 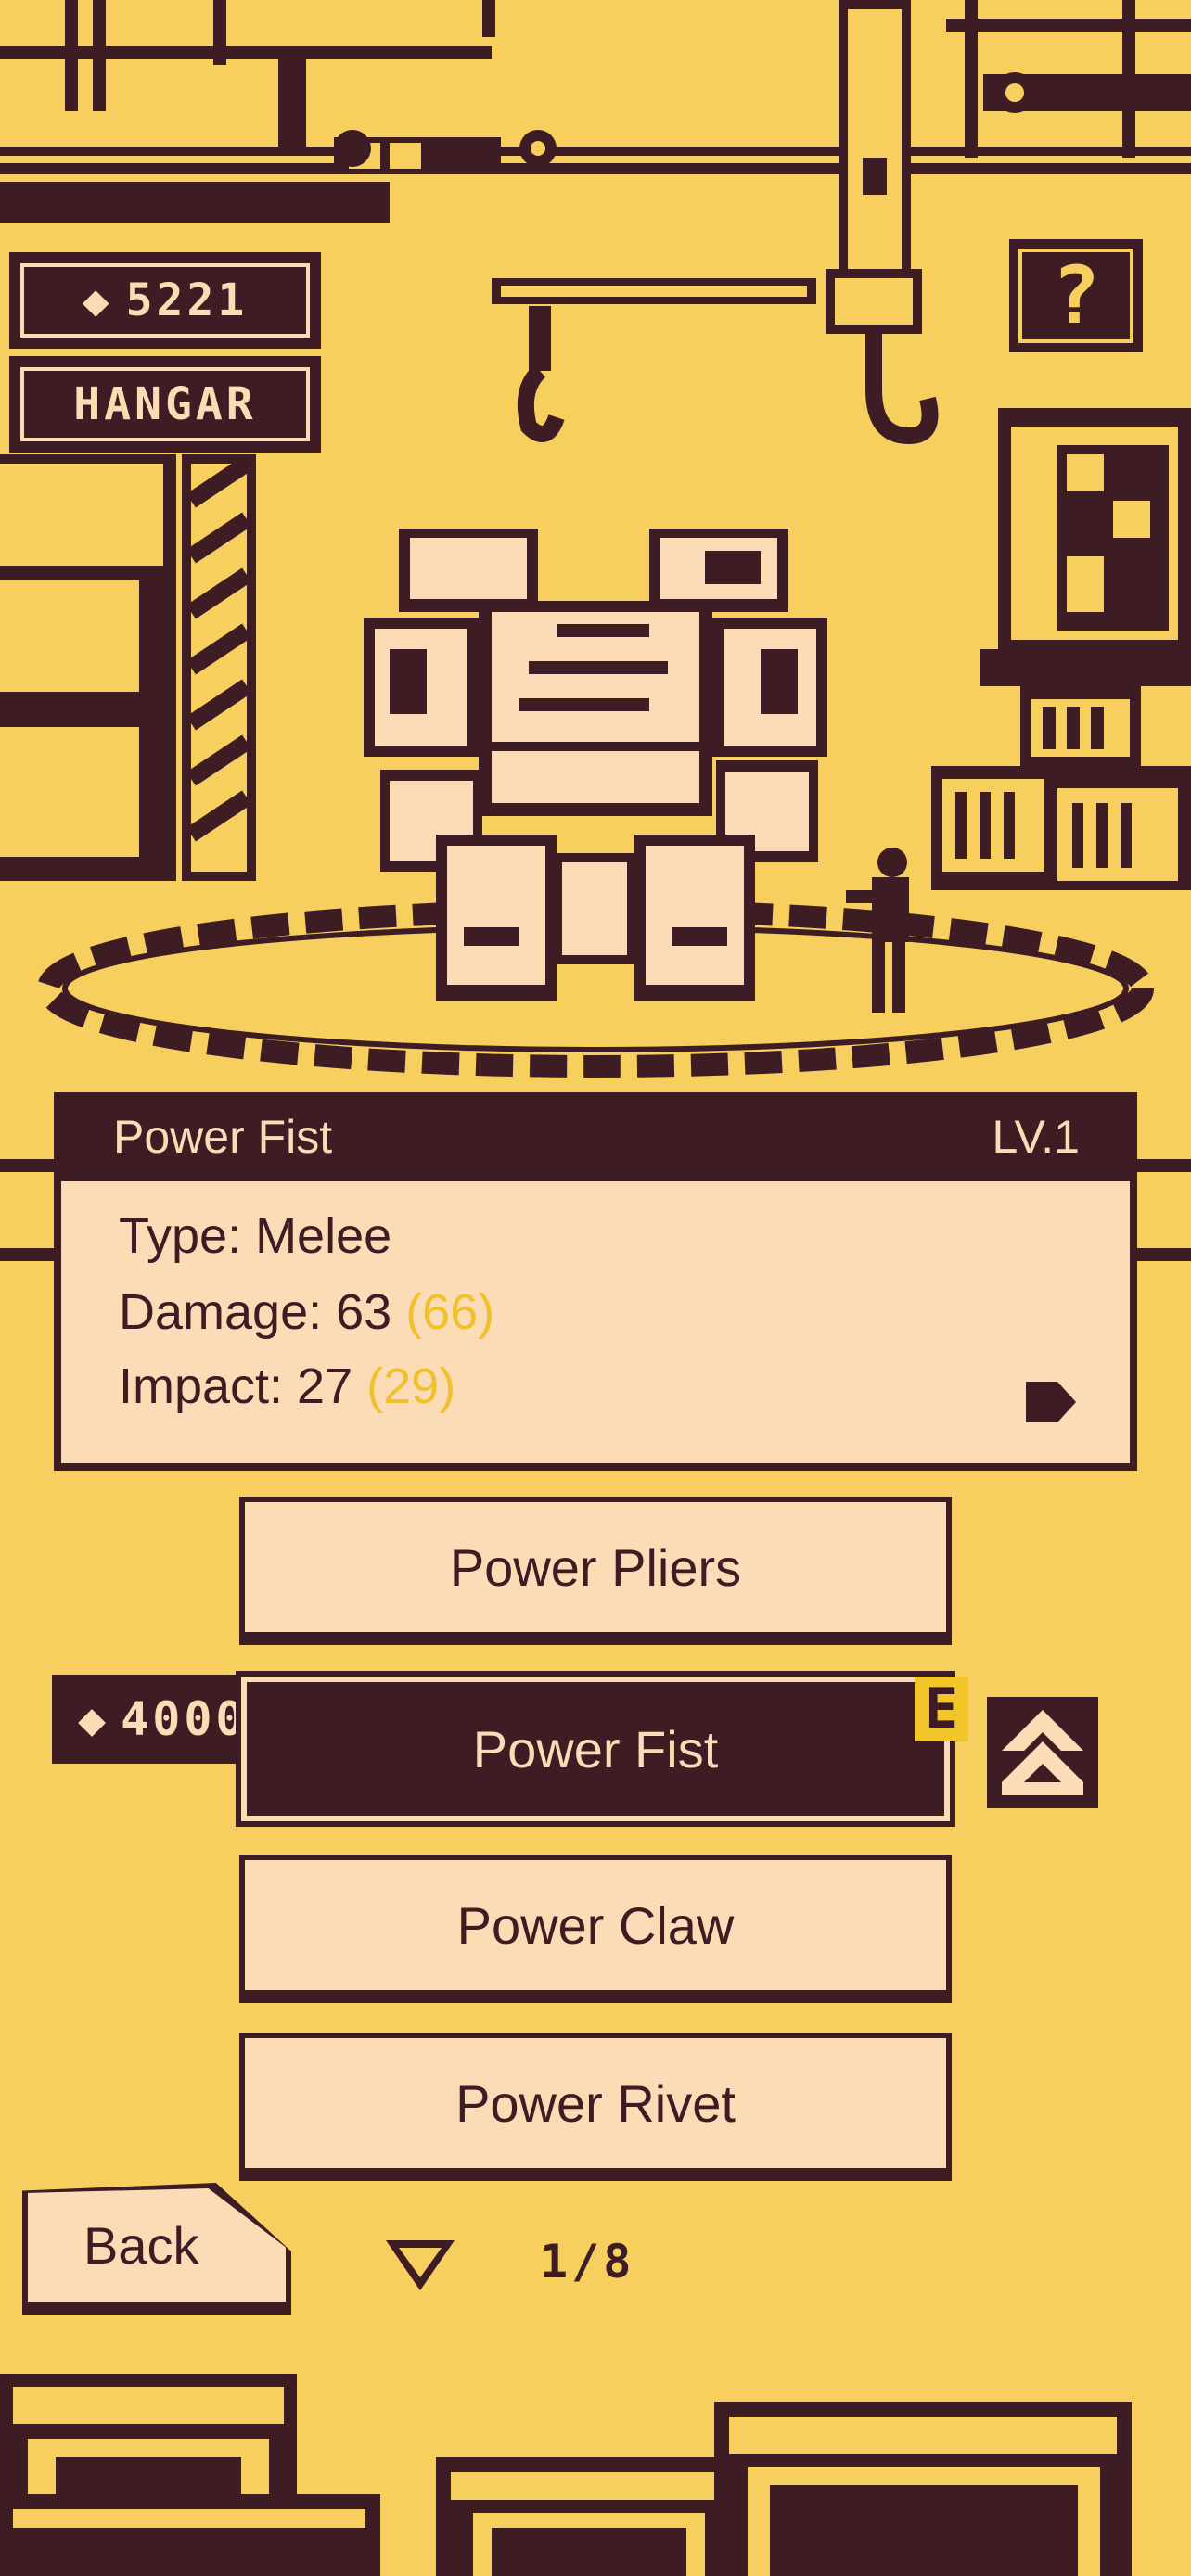 I want to click on weapon-option-label: Power Claw, so click(x=595, y=1925).